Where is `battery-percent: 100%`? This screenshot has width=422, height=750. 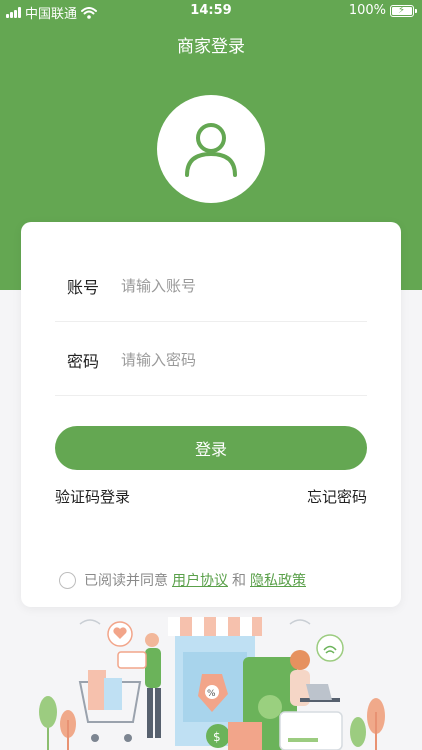 battery-percent: 100% is located at coordinates (367, 10).